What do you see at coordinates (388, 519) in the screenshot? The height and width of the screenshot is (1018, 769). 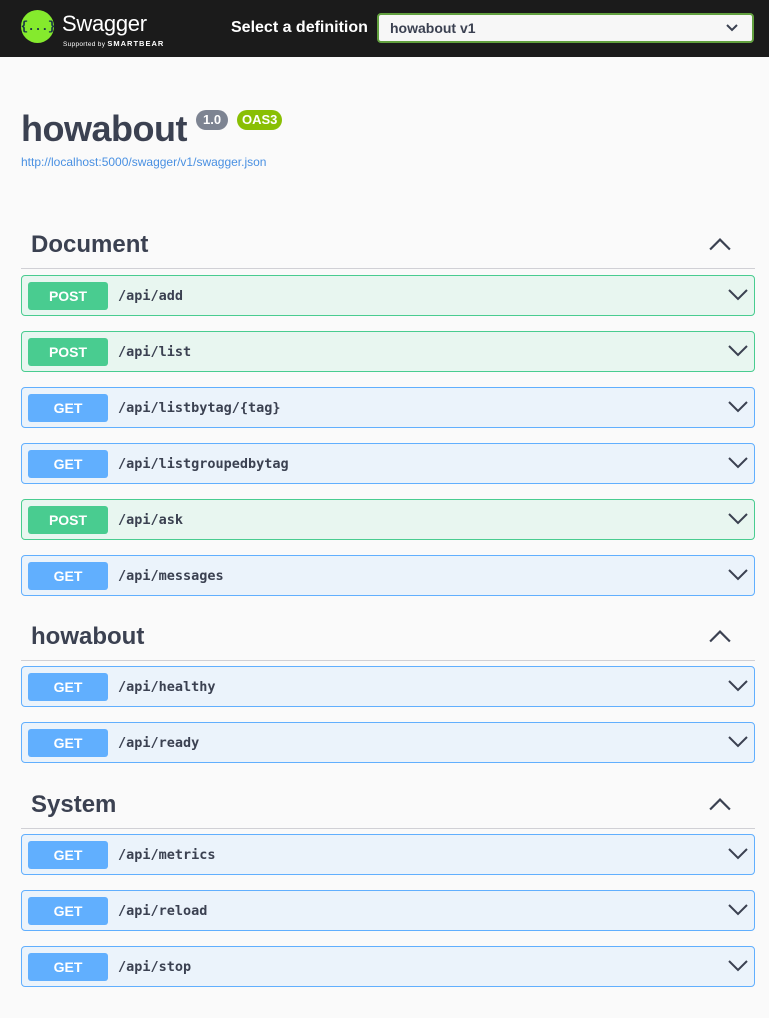 I see `operation-row: POST/api/ask` at bounding box center [388, 519].